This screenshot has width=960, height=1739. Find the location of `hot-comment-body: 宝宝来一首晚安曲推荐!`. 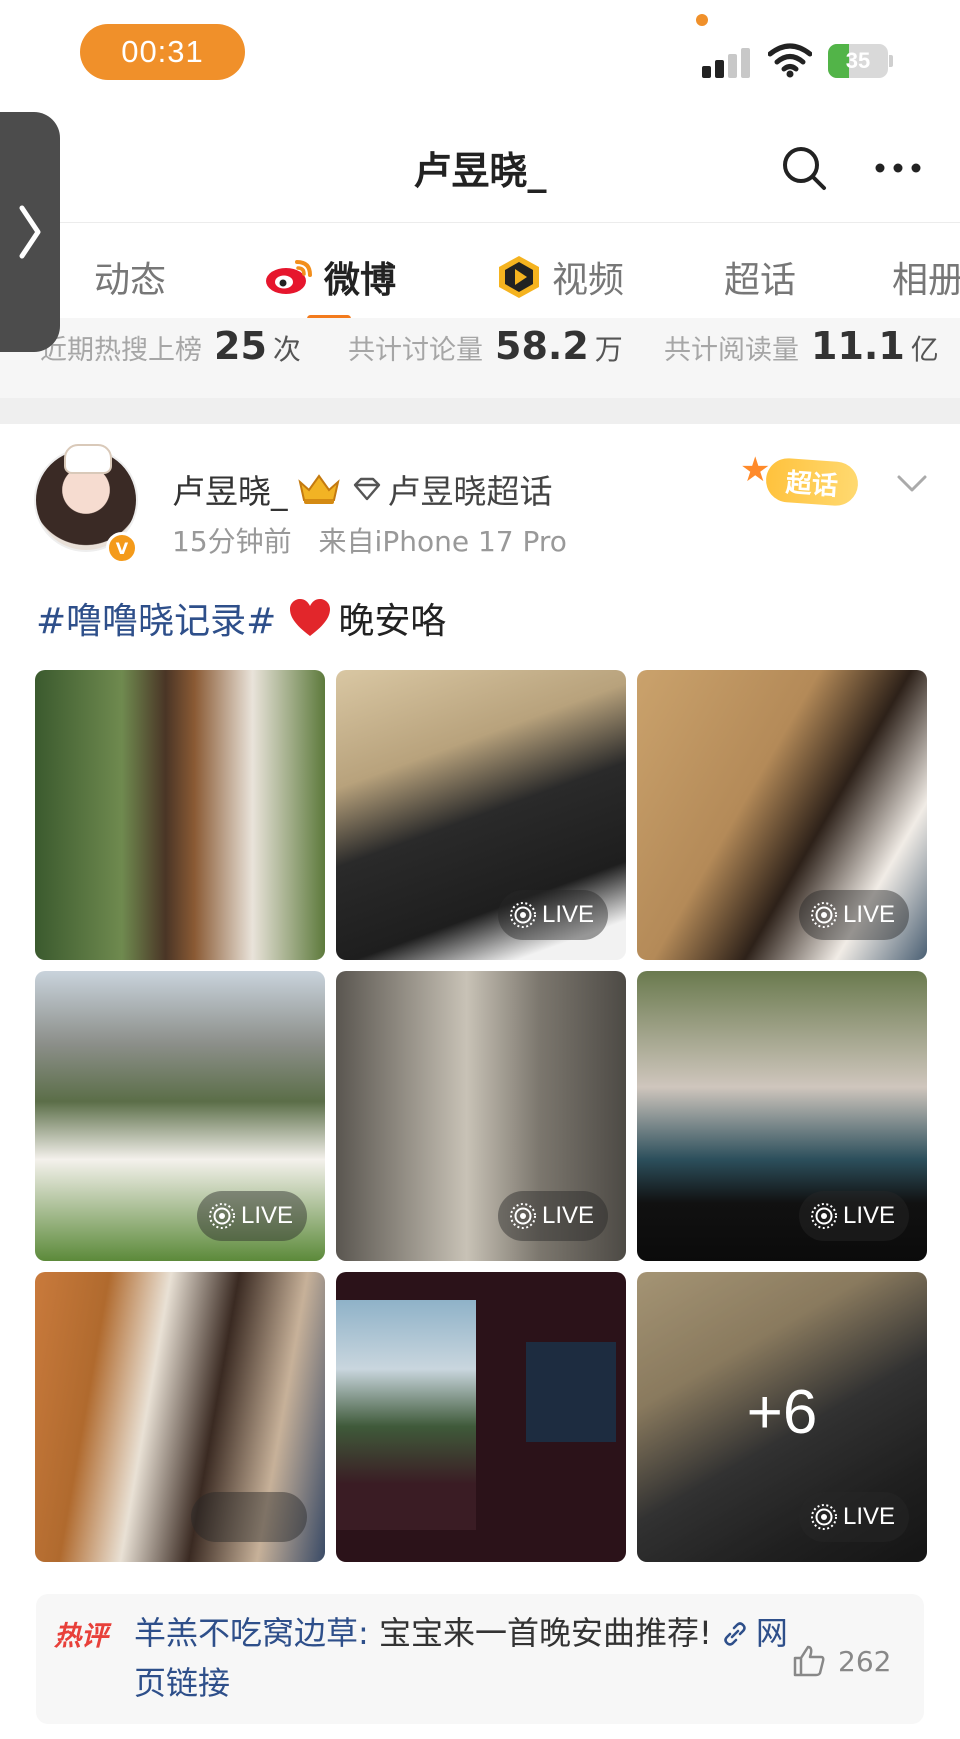

hot-comment-body: 宝宝来一首晚安曲推荐! is located at coordinates (540, 1633).